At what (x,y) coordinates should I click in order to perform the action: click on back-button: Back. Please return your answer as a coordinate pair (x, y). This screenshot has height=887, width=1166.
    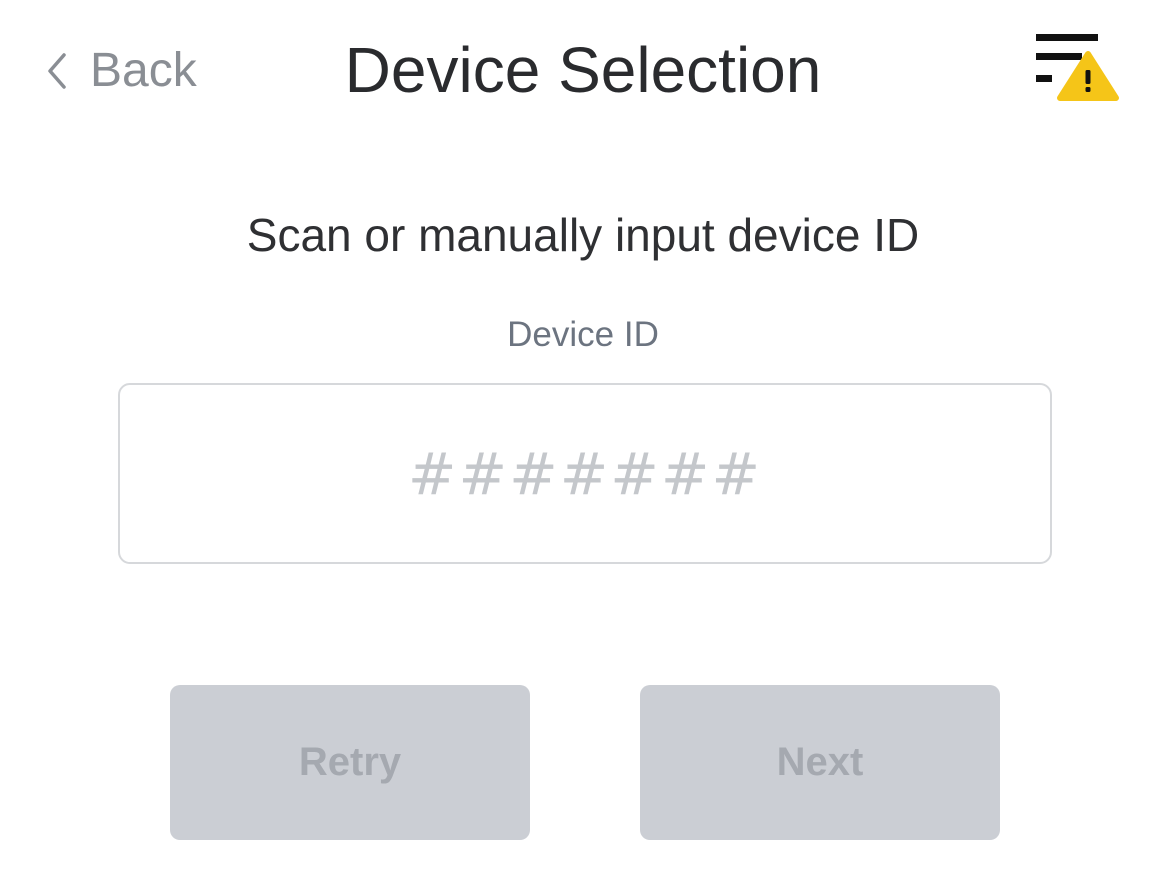
    Looking at the image, I should click on (120, 71).